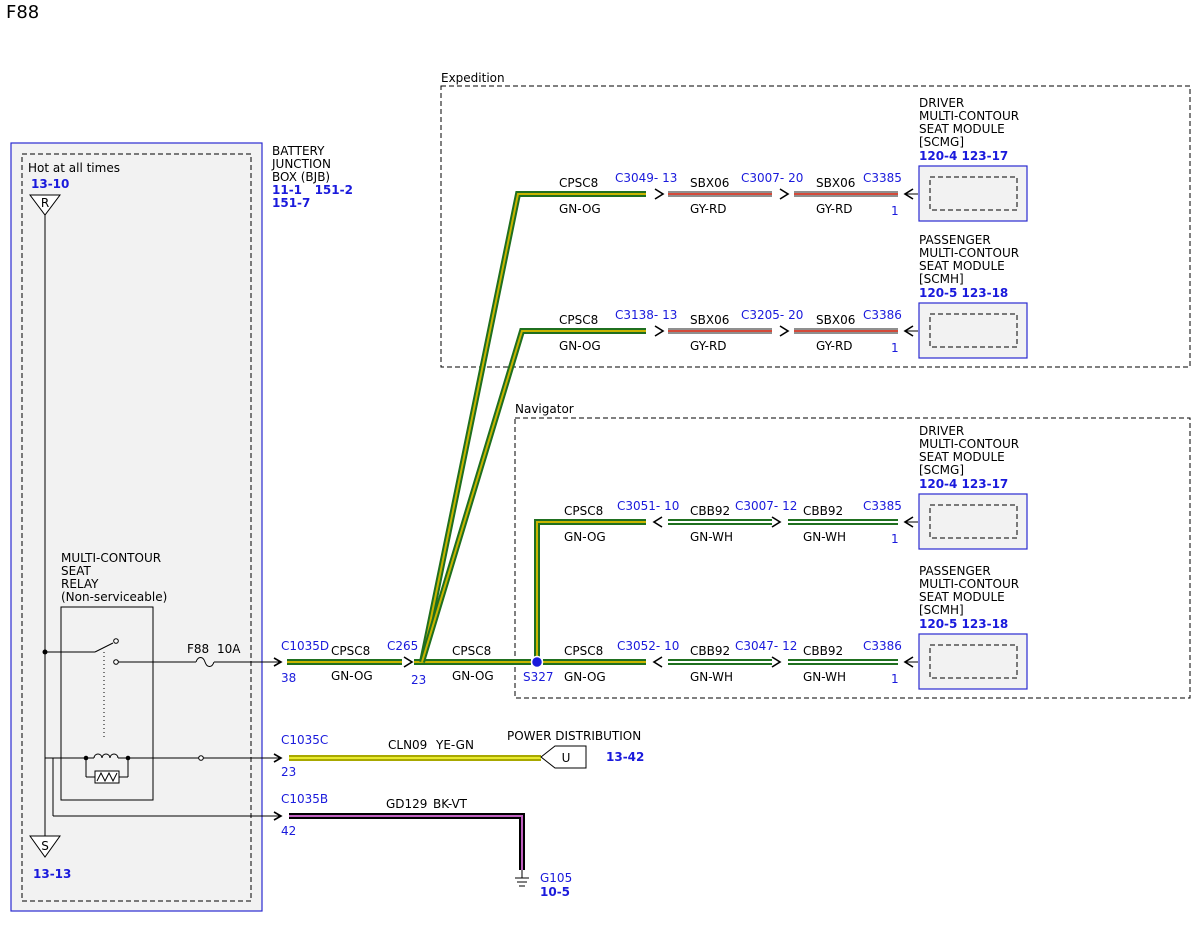 This screenshot has height=927, width=1200. Describe the element at coordinates (76, 571) in the screenshot. I see `relay-label-line-2: SEAT` at that location.